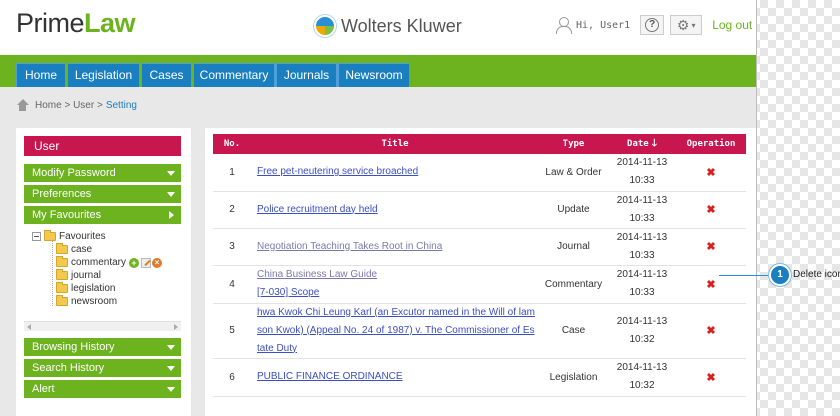 The width and height of the screenshot is (840, 416). What do you see at coordinates (176, 327) in the screenshot?
I see `scroll-right-icon` at bounding box center [176, 327].